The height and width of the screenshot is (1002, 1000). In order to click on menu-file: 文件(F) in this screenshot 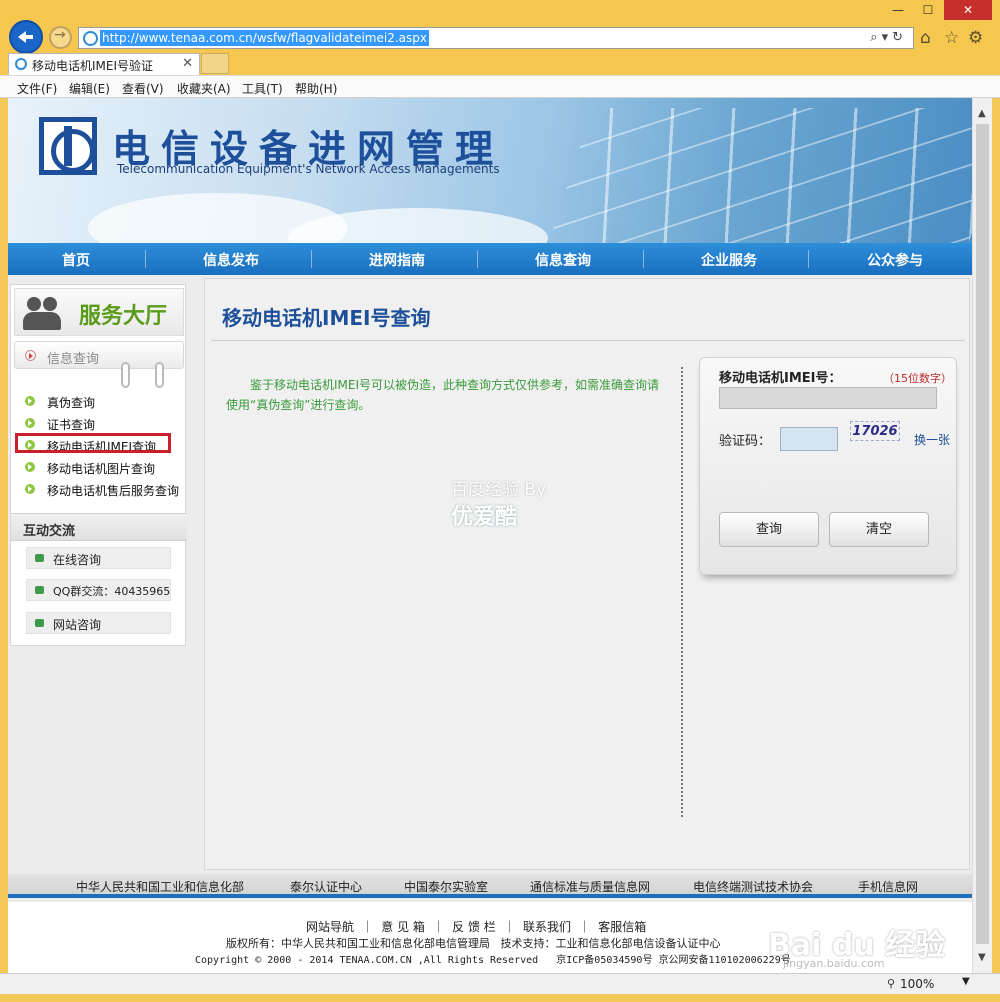, I will do `click(37, 88)`.